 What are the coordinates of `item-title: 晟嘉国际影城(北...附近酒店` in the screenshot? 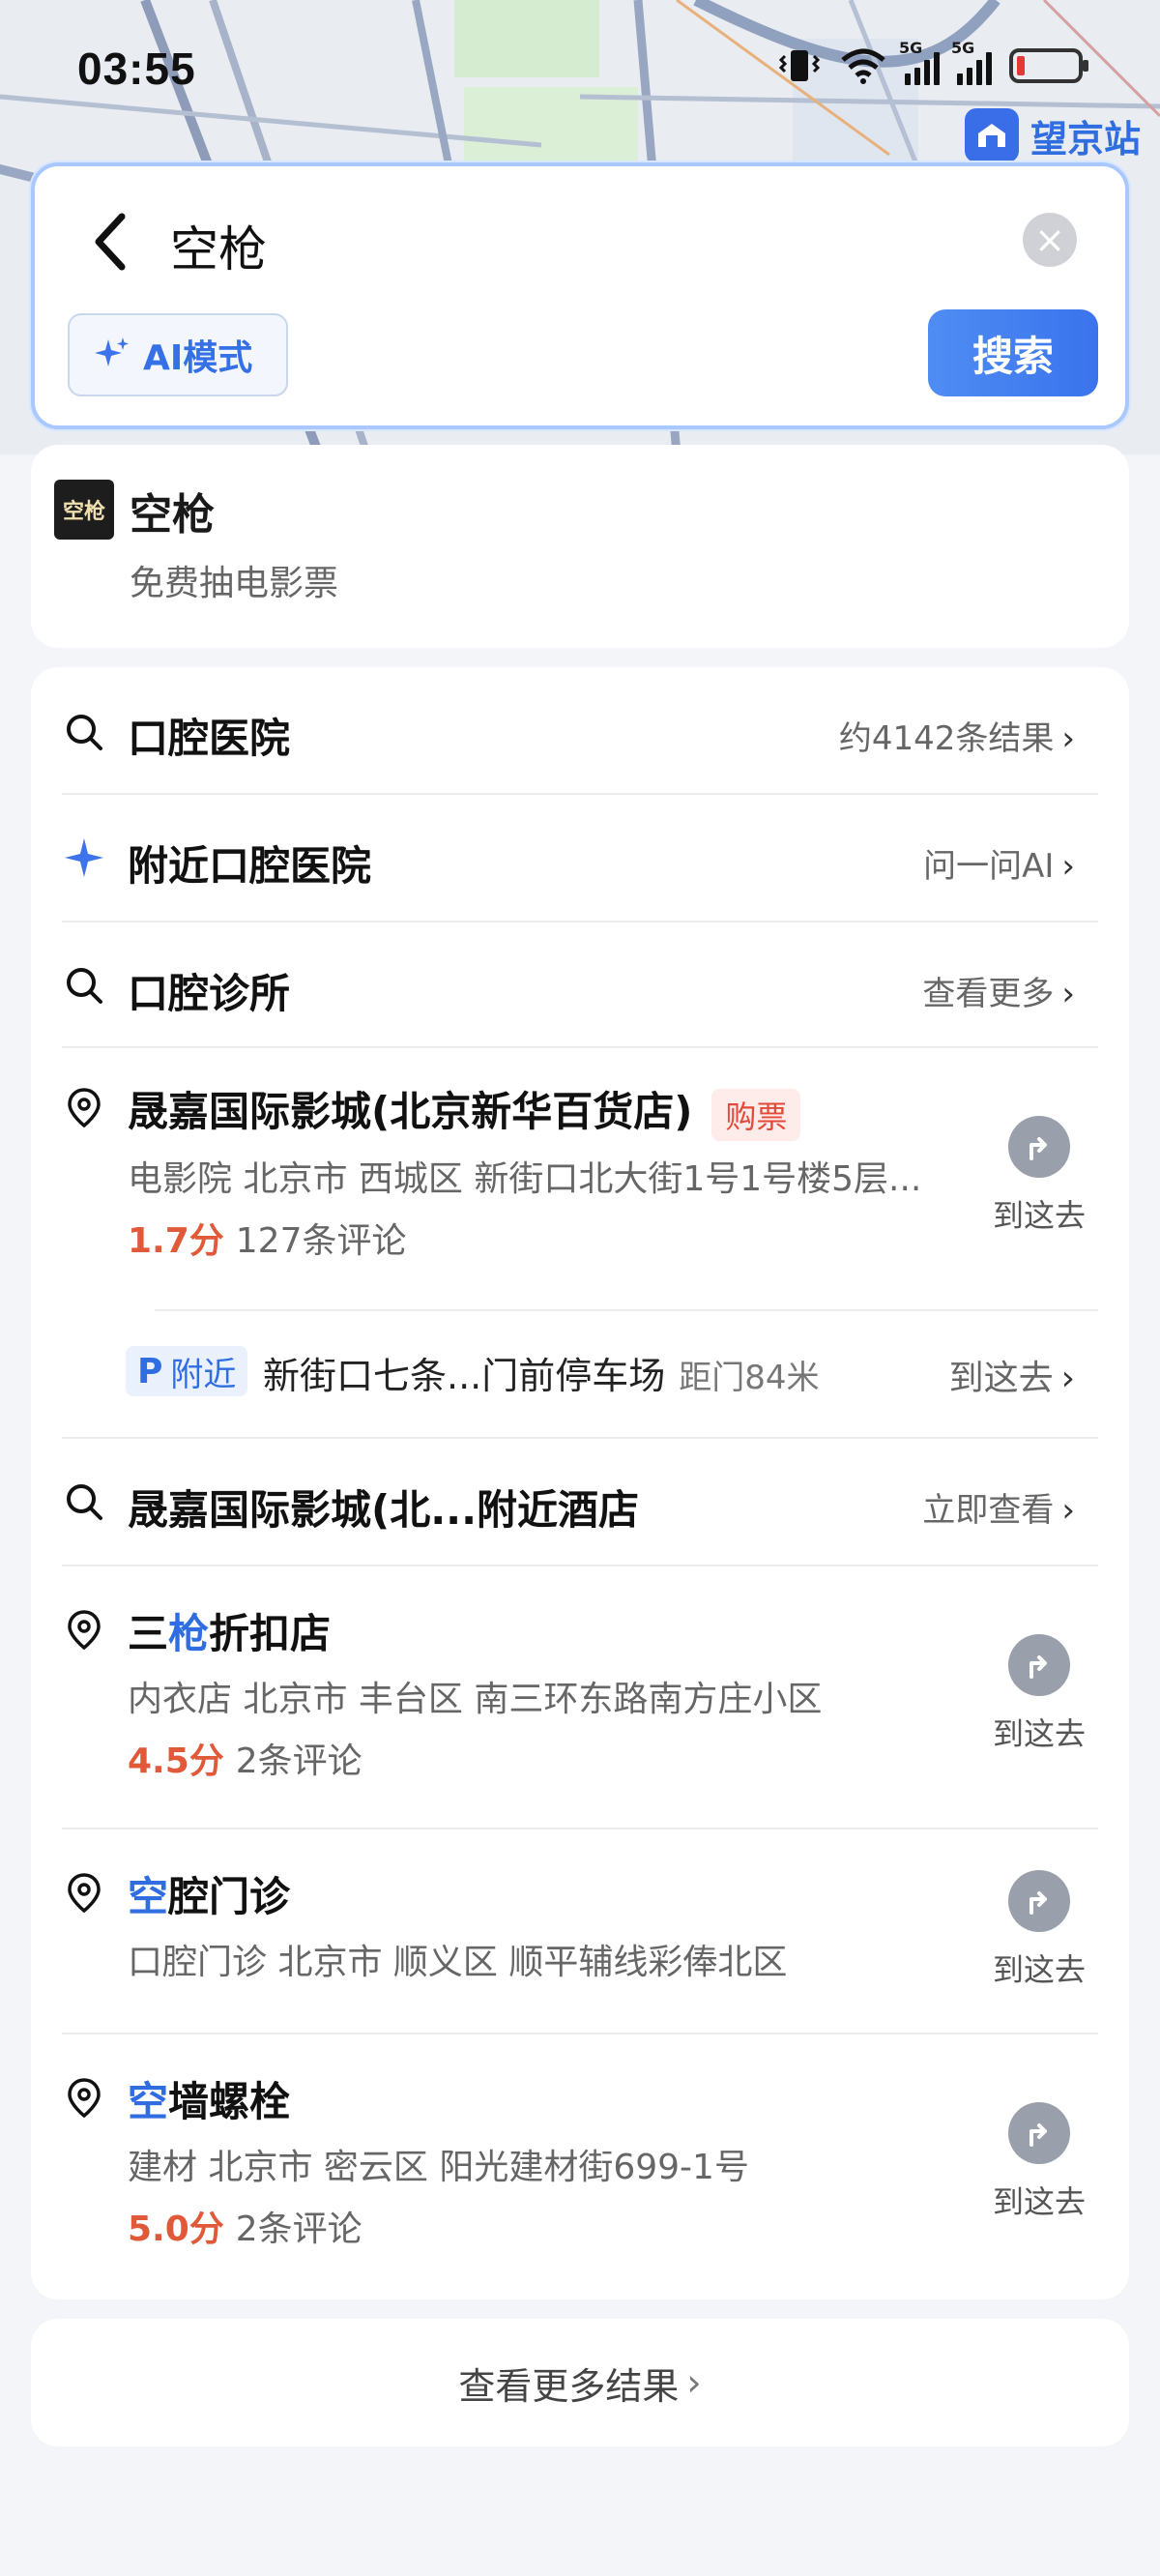 It's located at (384, 1510).